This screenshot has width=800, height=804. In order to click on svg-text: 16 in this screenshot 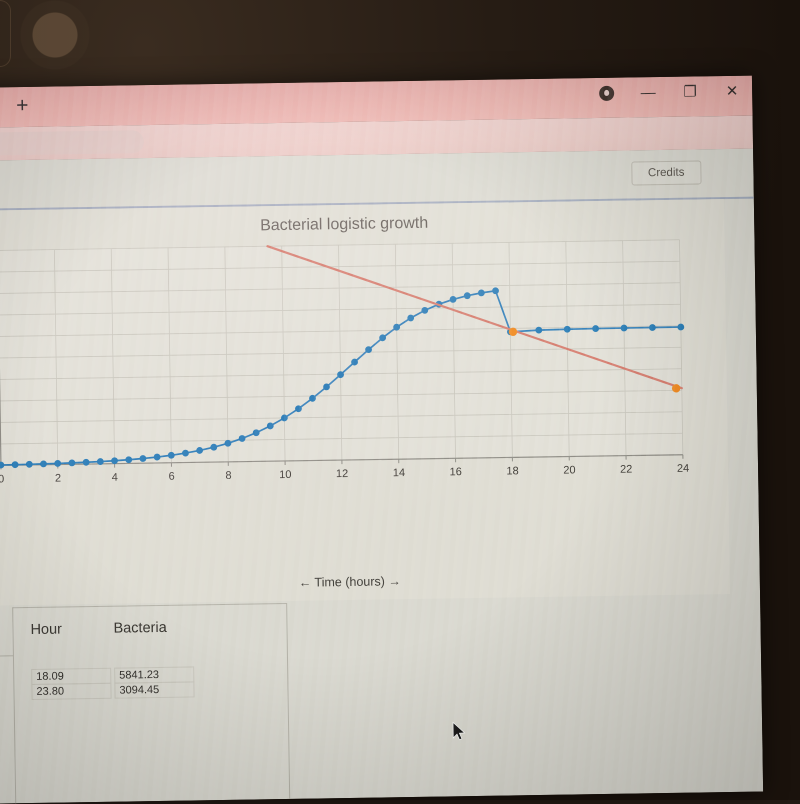, I will do `click(456, 472)`.